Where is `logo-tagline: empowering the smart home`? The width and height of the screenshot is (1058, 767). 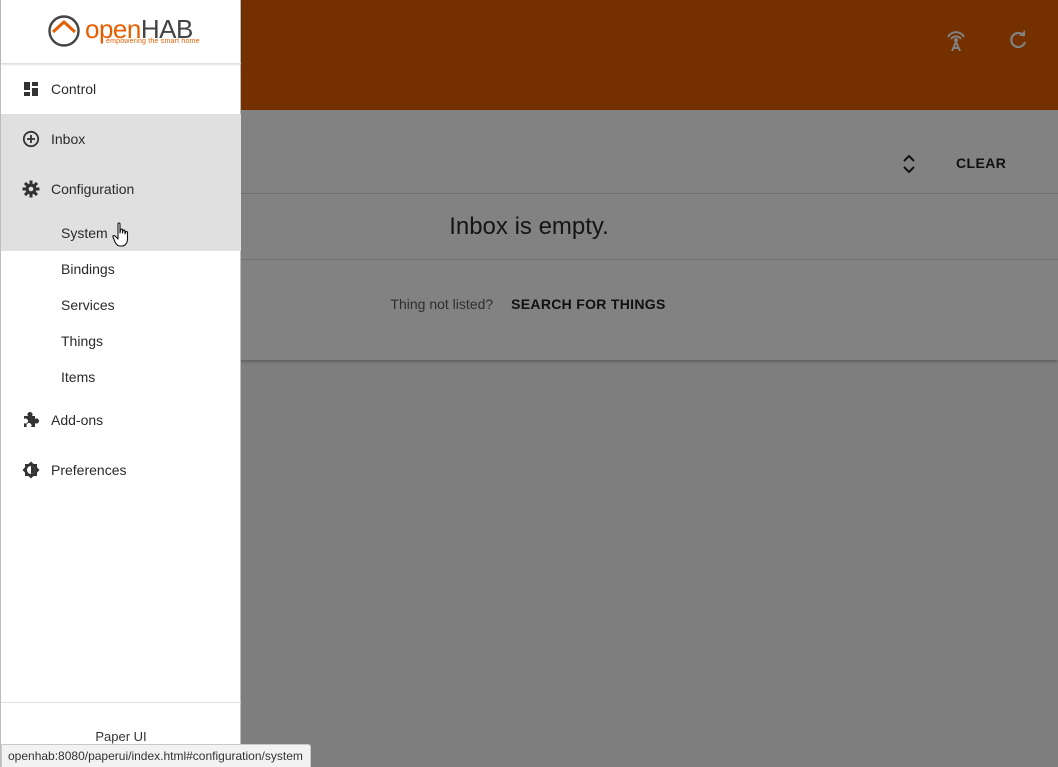 logo-tagline: empowering the smart home is located at coordinates (153, 41).